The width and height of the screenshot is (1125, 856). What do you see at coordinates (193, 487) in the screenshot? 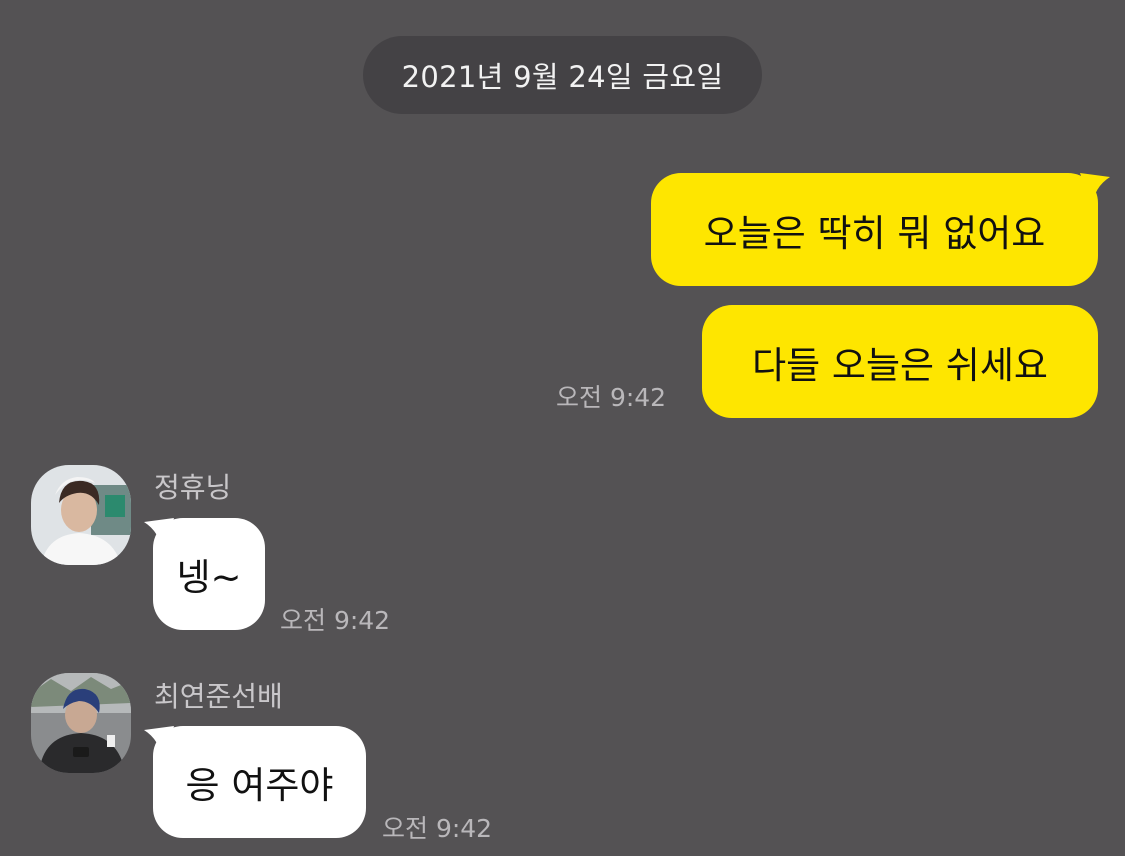
I see `sender-name: 정휴닝` at bounding box center [193, 487].